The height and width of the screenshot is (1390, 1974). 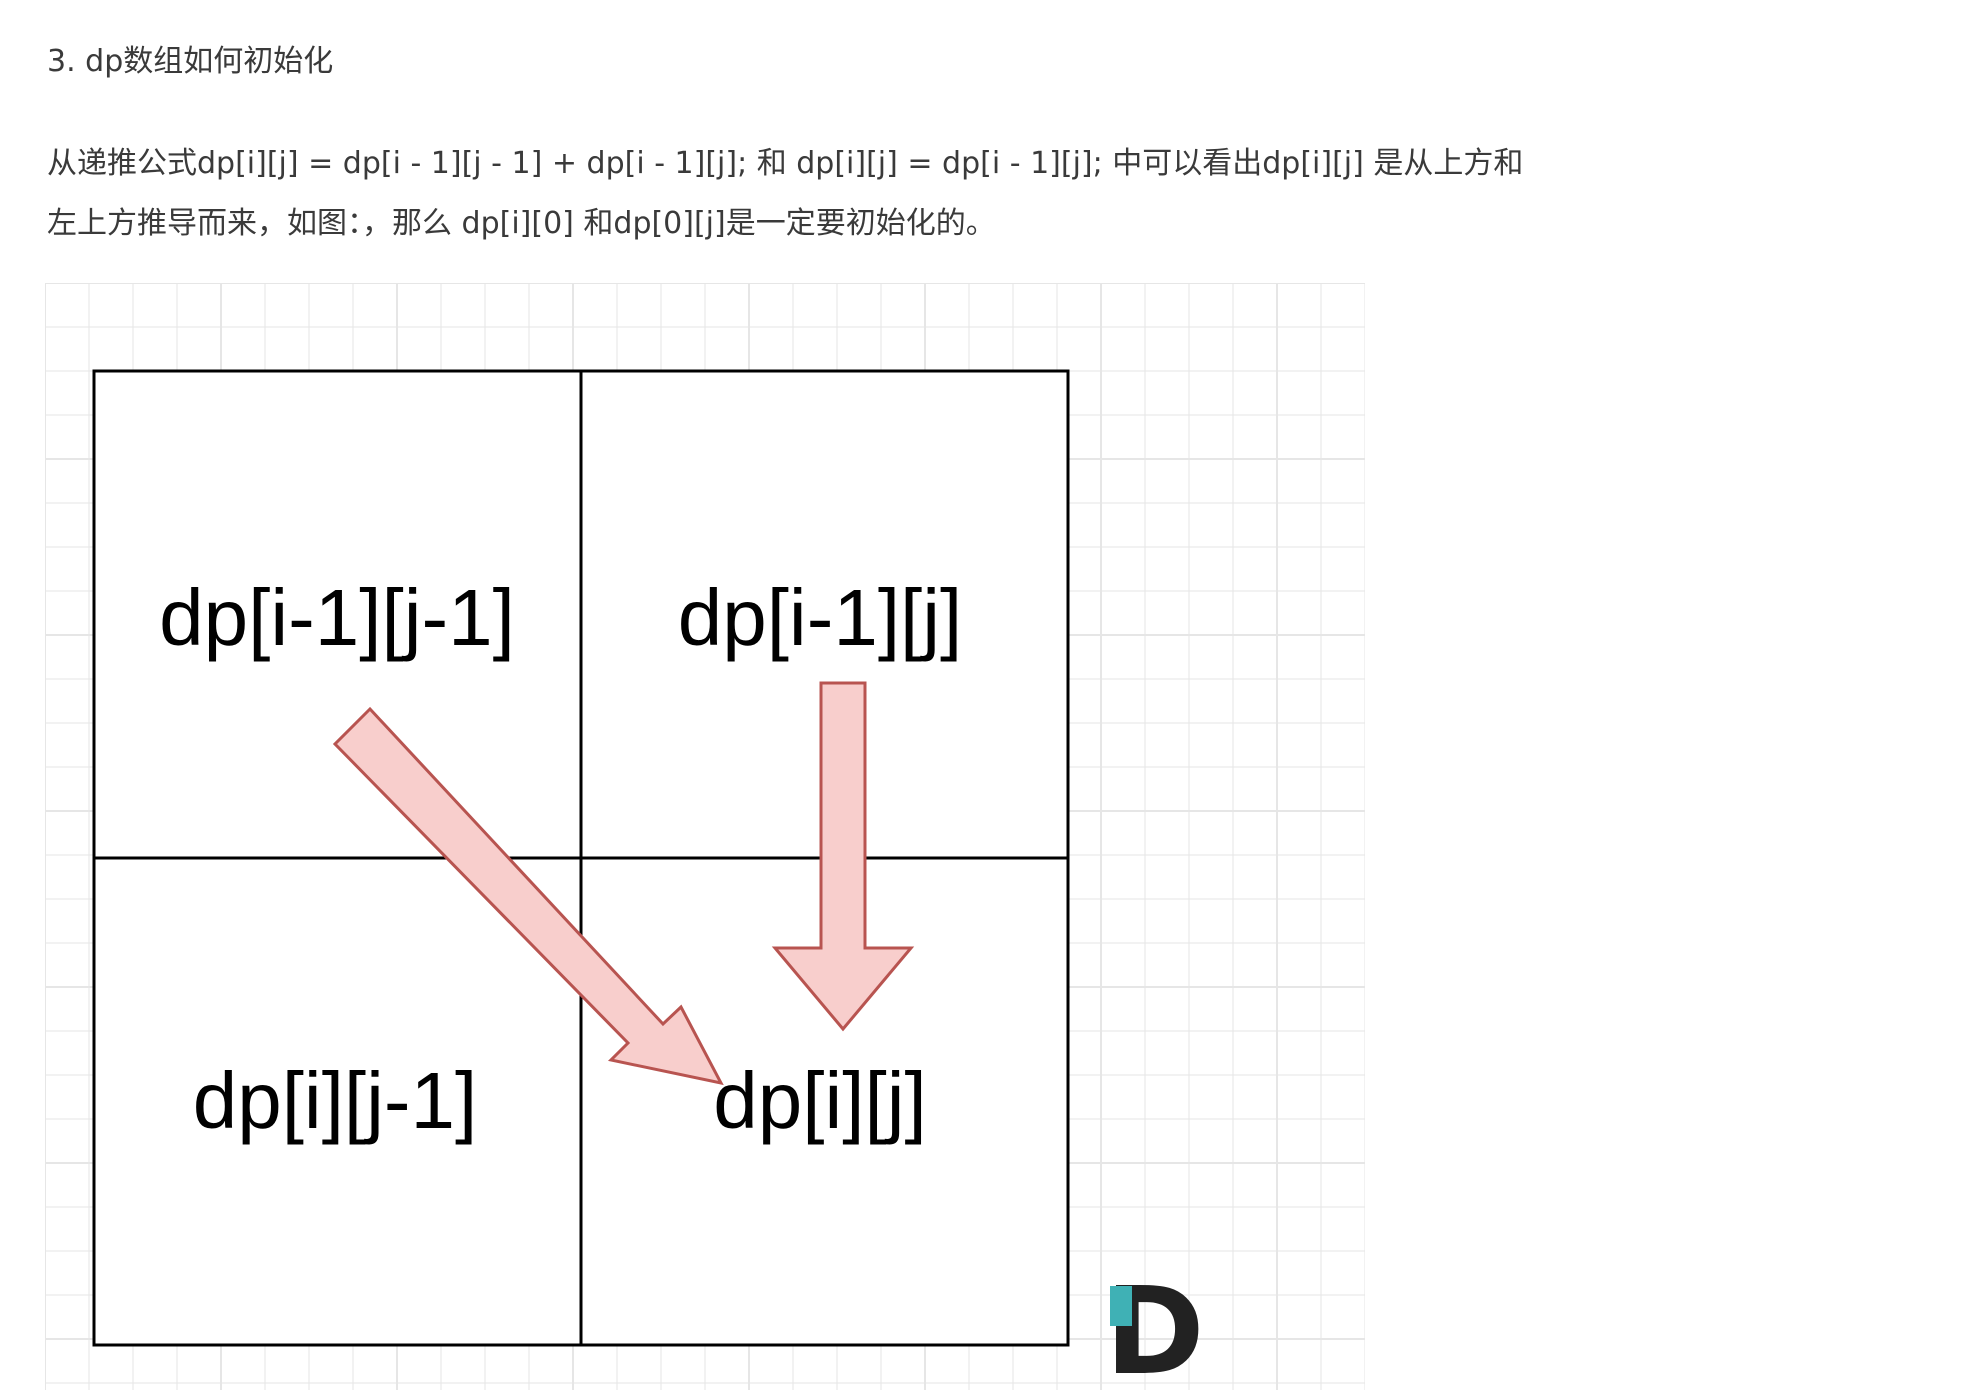 I want to click on cell-top-left-label: dp[i-1][j-1], so click(x=337, y=617).